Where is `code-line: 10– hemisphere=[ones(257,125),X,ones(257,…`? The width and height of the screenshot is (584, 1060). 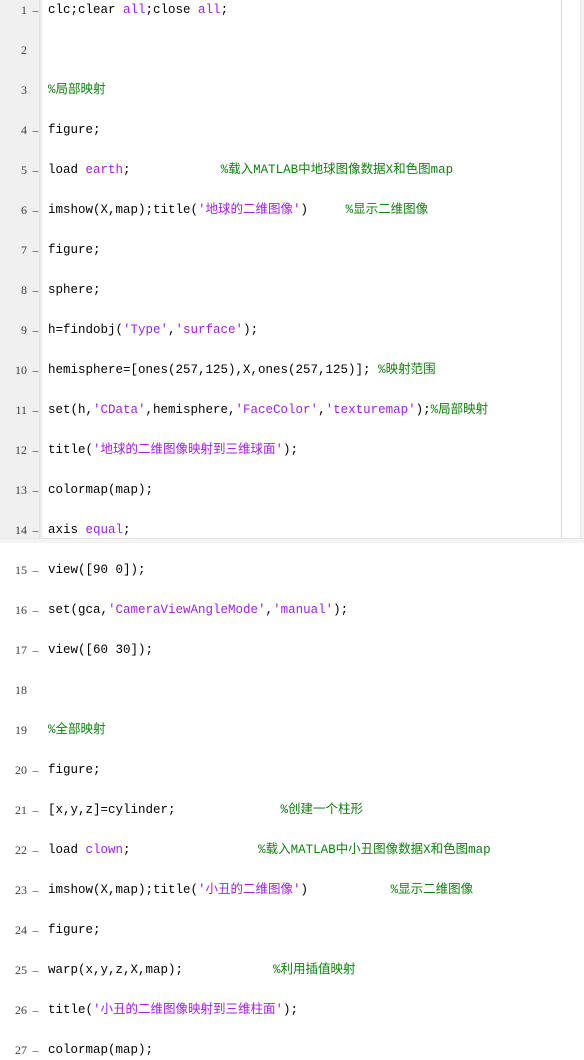
code-line: 10– hemisphere=[ones(257,125),X,ones(257,… is located at coordinates (292, 370).